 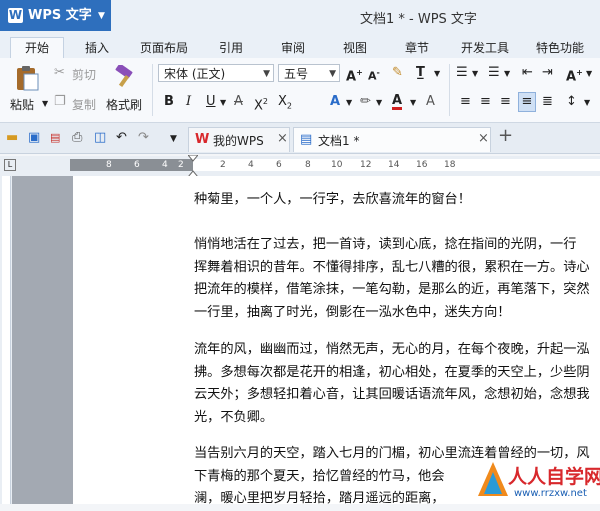 What do you see at coordinates (34, 138) in the screenshot?
I see `save-icon: ▣` at bounding box center [34, 138].